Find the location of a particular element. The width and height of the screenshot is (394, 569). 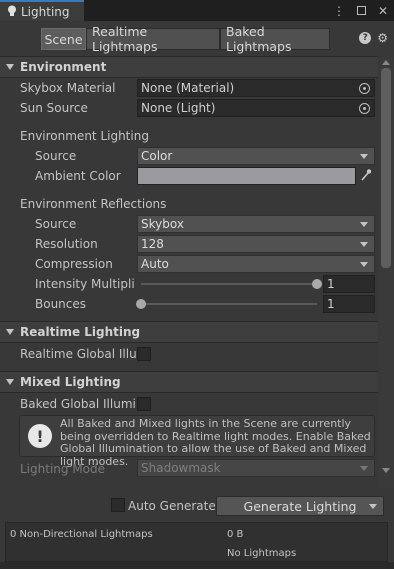

warning-icon: ! is located at coordinates (40, 436).